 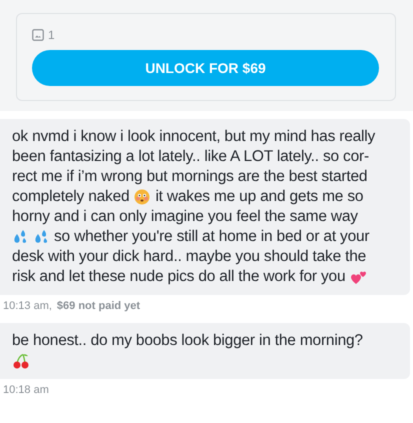 What do you see at coordinates (189, 257) in the screenshot?
I see `message-text: desk with your dick hard.. maybe you should take the` at bounding box center [189, 257].